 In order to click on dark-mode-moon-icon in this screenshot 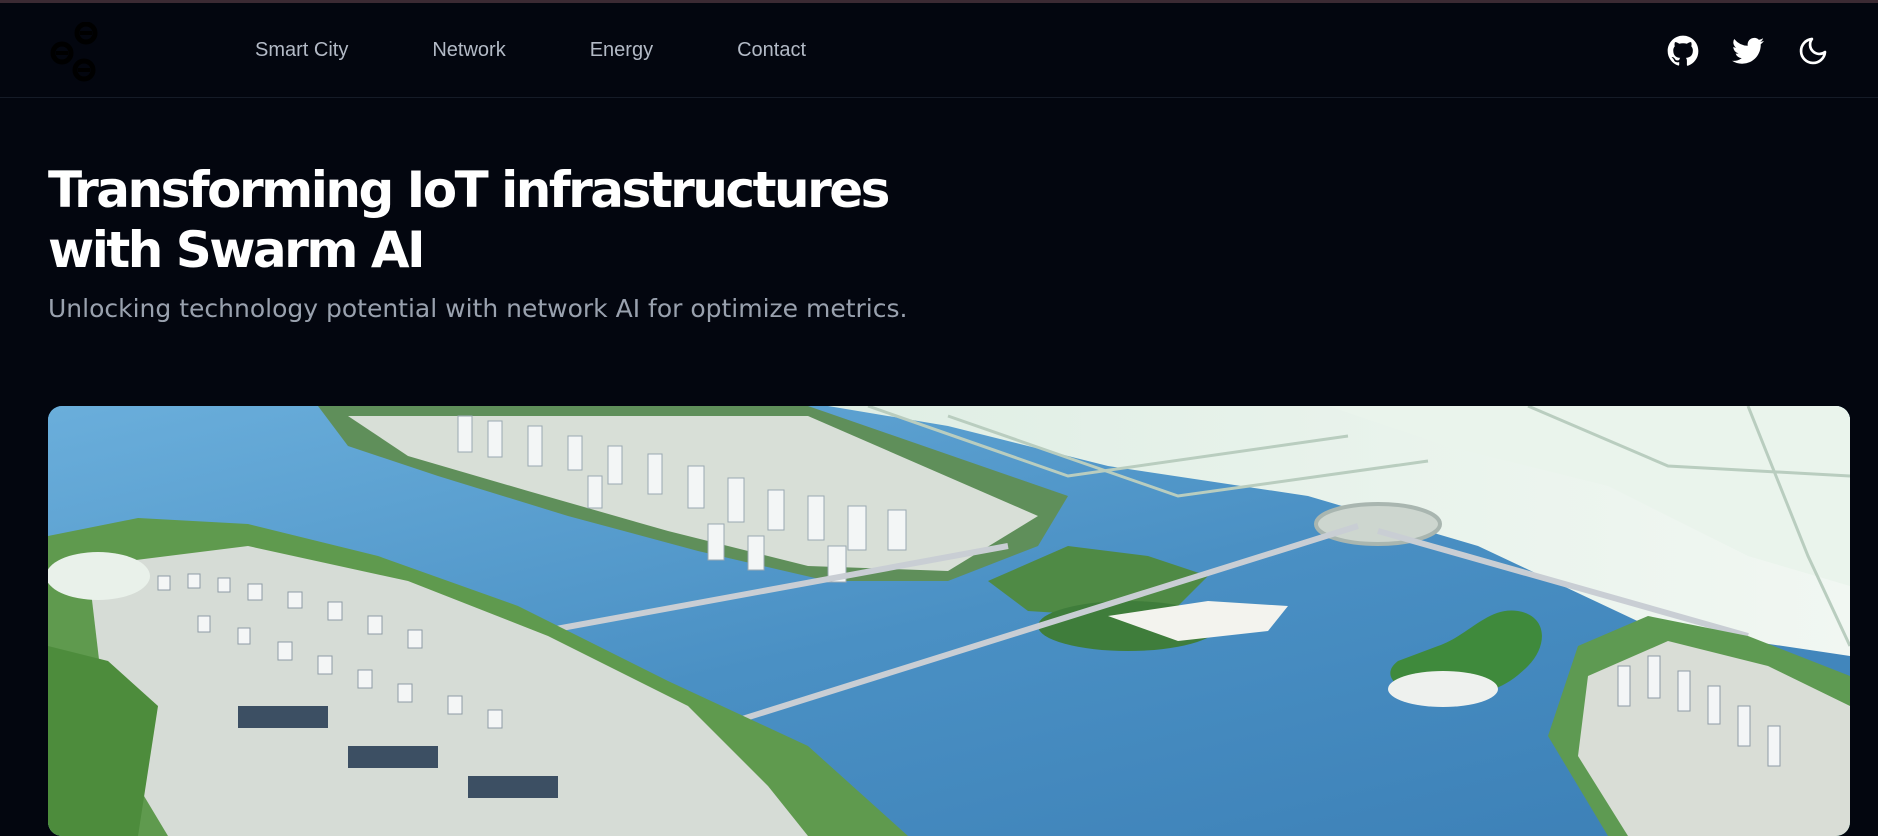, I will do `click(1813, 51)`.